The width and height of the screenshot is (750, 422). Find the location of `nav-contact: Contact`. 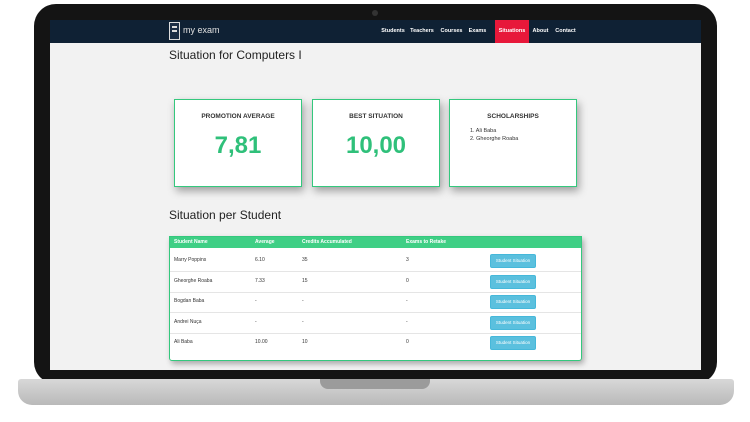

nav-contact: Contact is located at coordinates (565, 31).